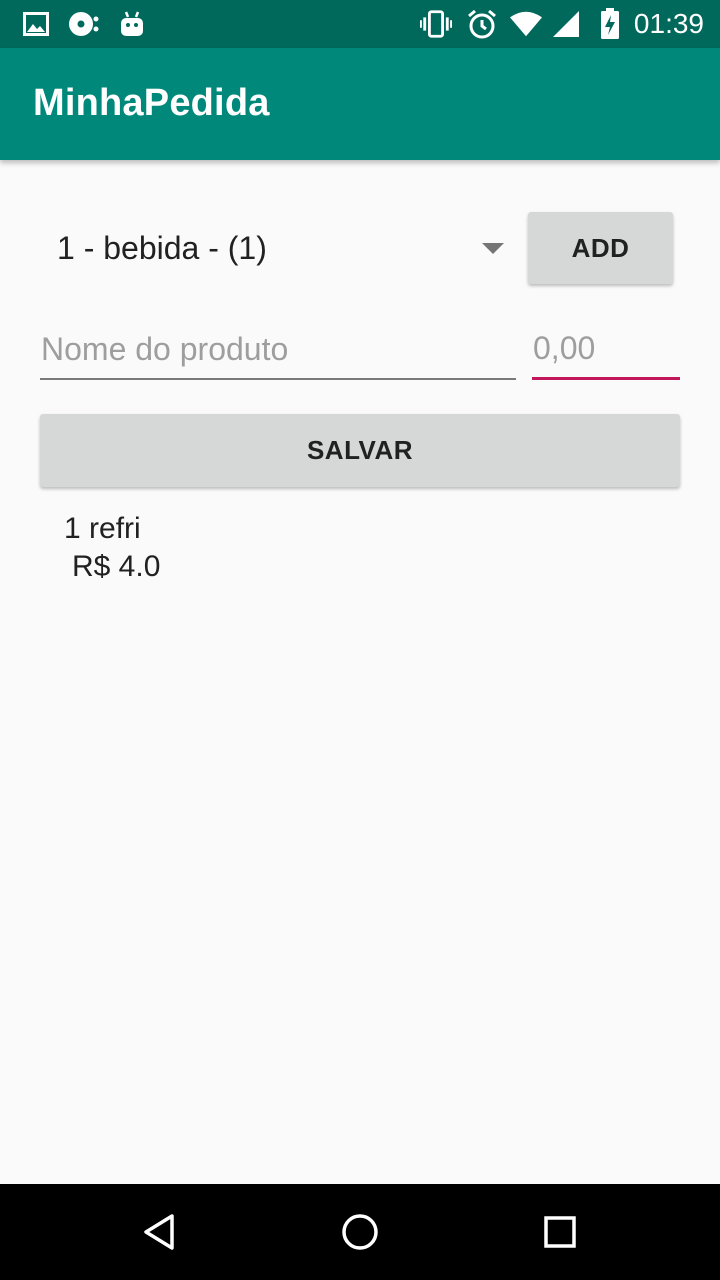  Describe the element at coordinates (275, 248) in the screenshot. I see `category-spinner: 1 - bebida - (1)` at that location.